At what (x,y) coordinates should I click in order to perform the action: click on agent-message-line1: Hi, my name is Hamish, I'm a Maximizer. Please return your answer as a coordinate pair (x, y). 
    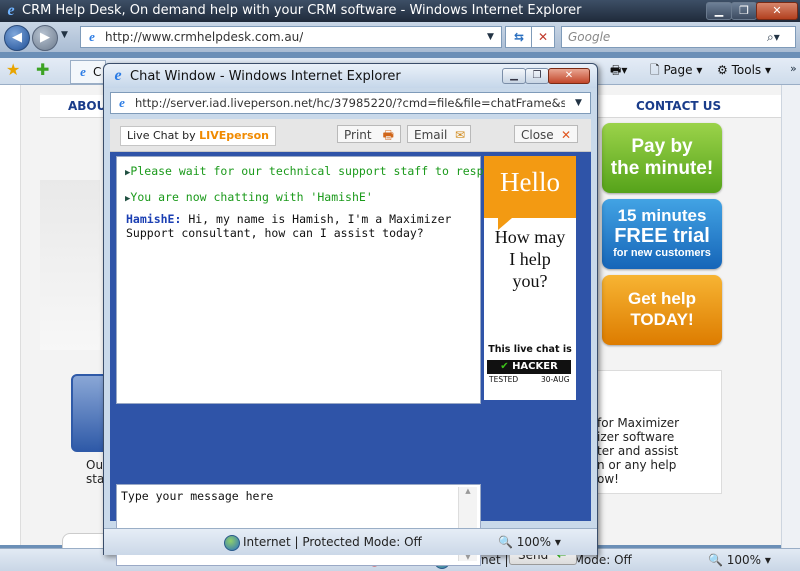
    Looking at the image, I should click on (320, 219).